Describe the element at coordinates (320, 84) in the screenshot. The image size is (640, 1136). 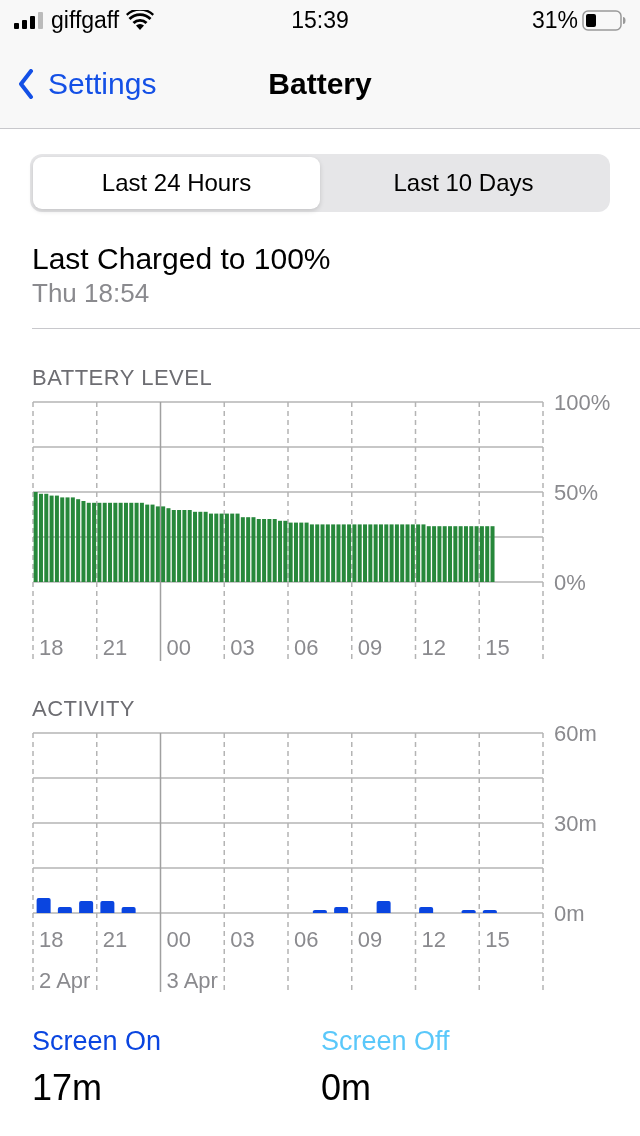
I see `page-title: Battery` at that location.